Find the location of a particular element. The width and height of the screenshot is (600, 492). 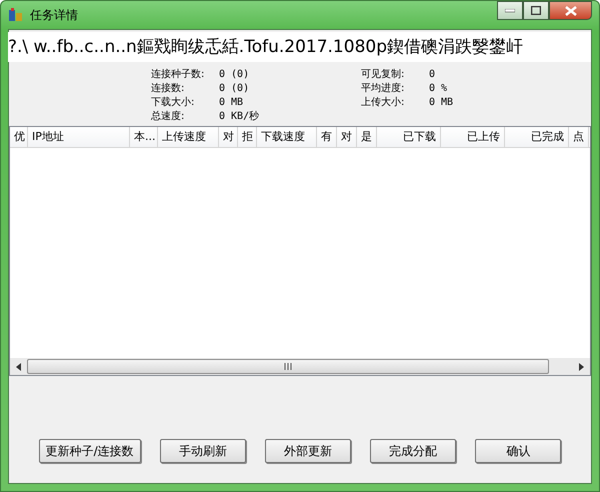

window-title: 任务详情 is located at coordinates (54, 15).